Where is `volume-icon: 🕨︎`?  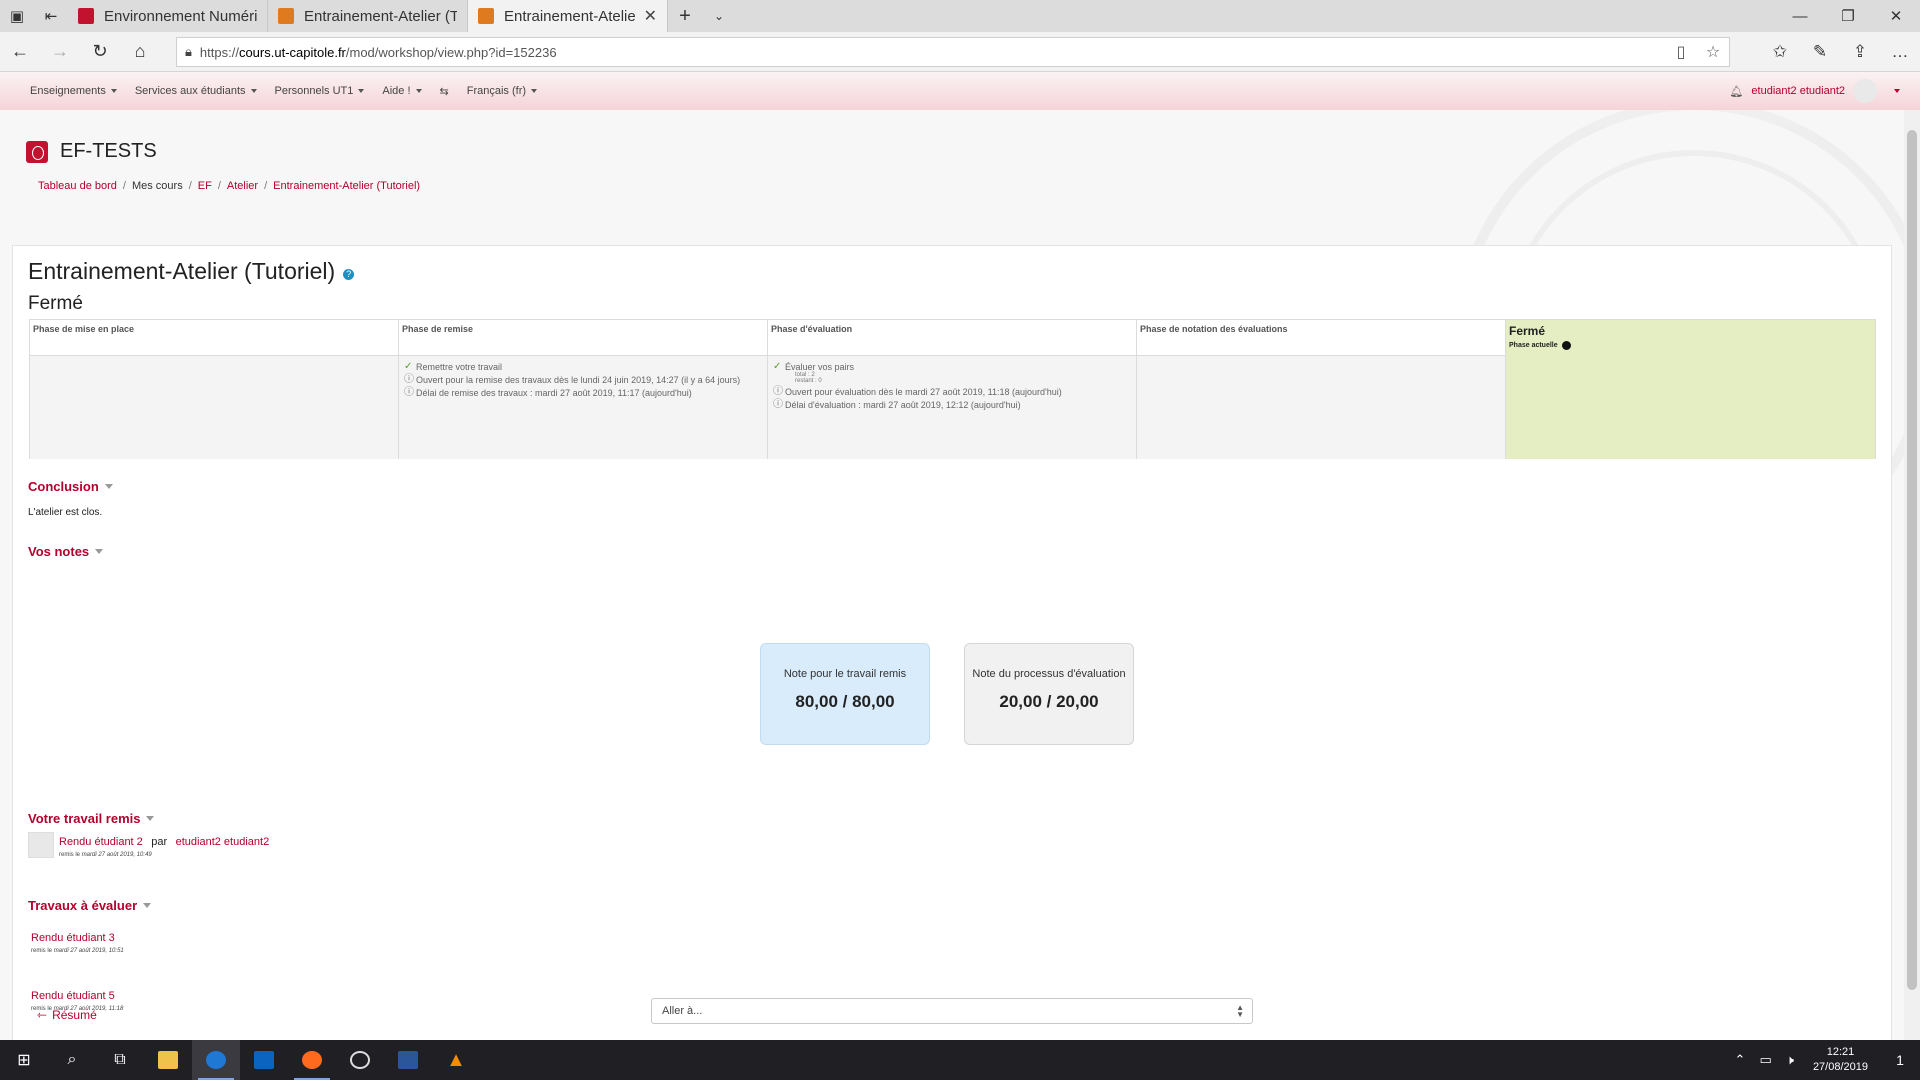 volume-icon: 🕨︎ is located at coordinates (1790, 1060).